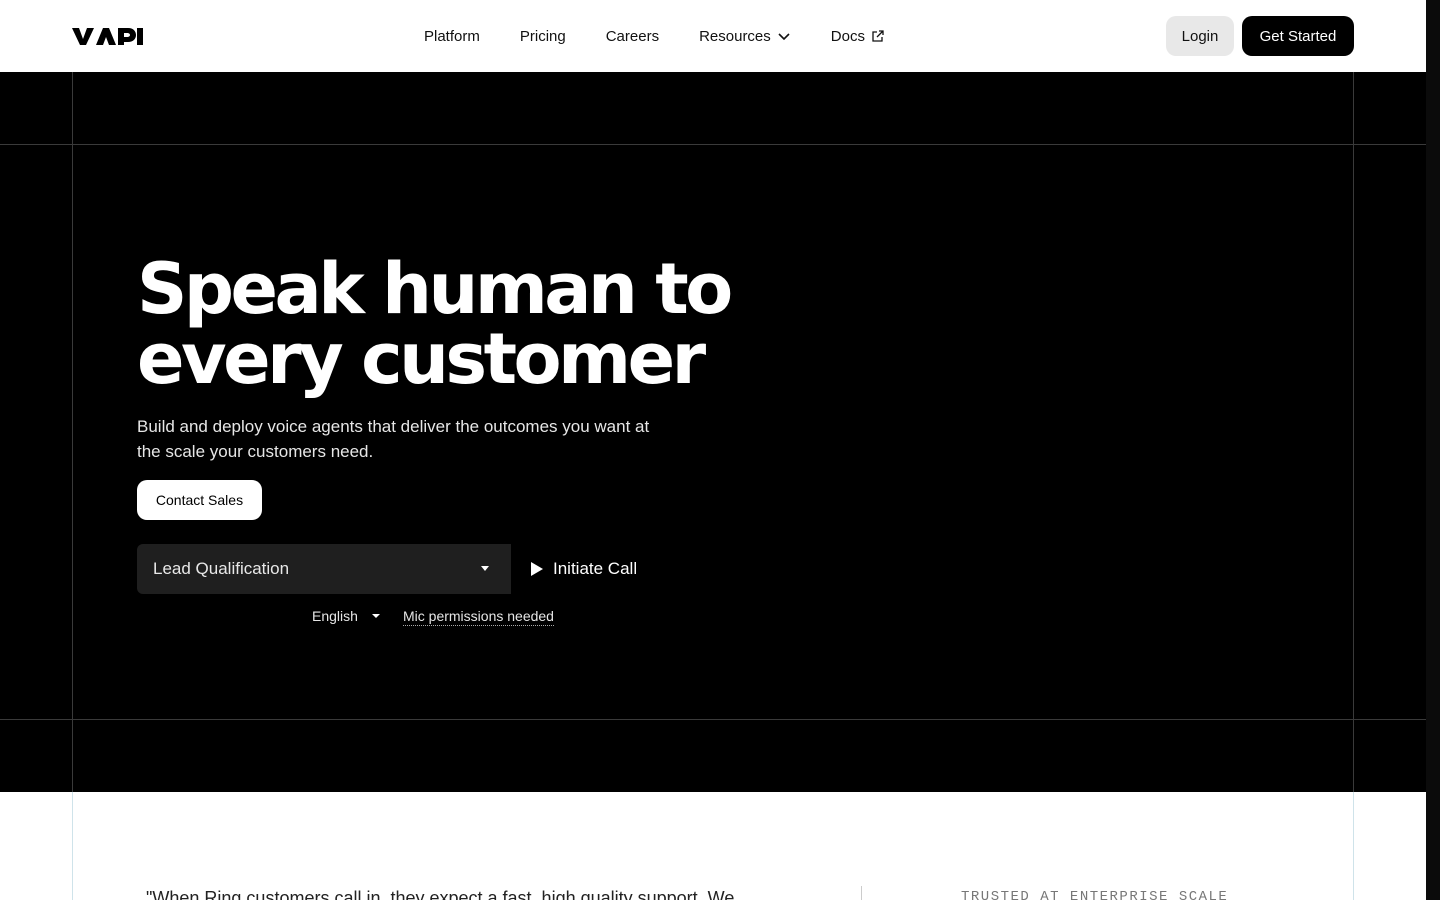  I want to click on nav-careers: Careers, so click(632, 36).